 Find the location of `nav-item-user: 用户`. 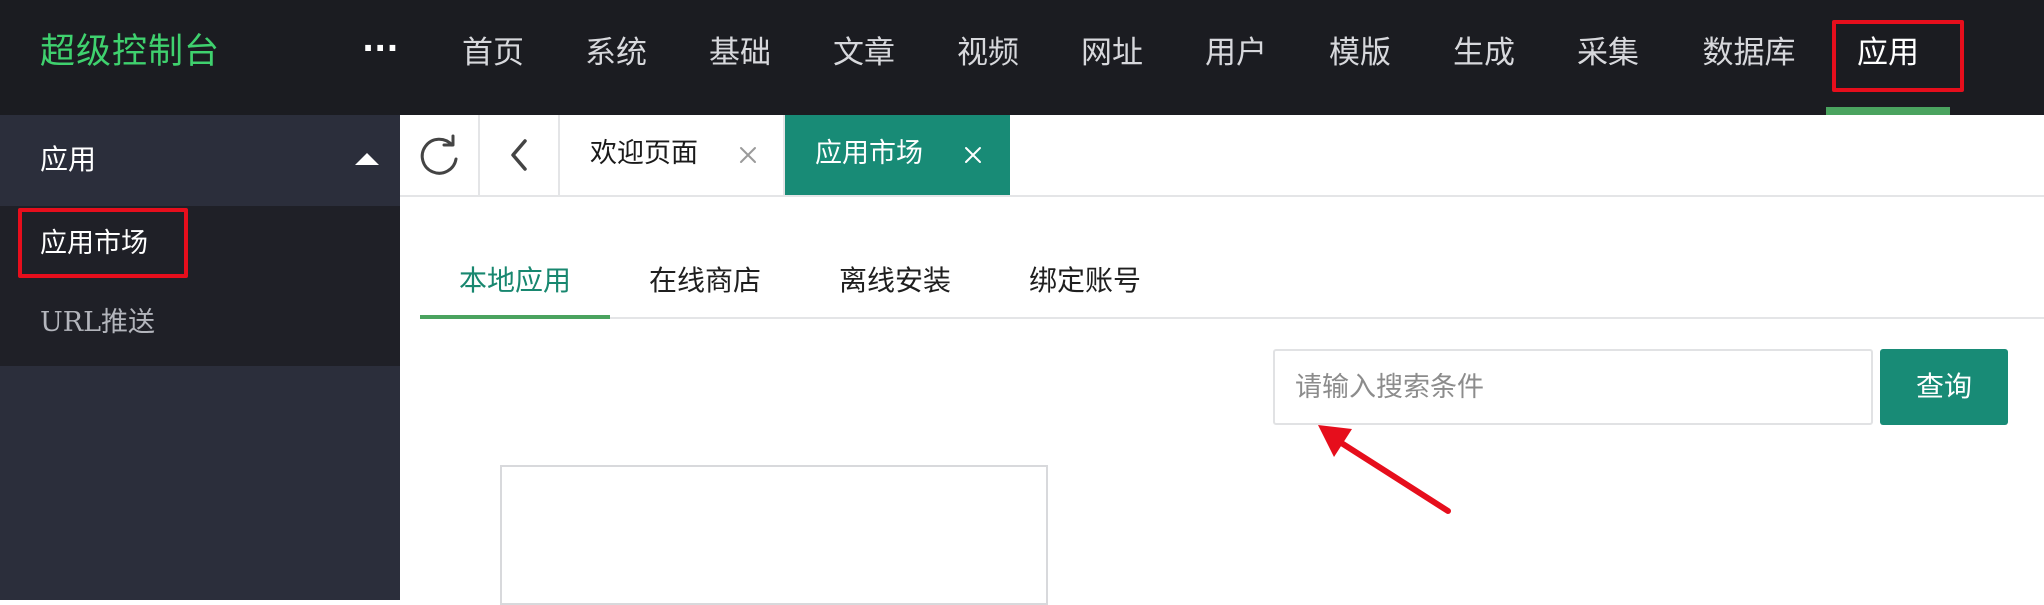

nav-item-user: 用户 is located at coordinates (1236, 53).